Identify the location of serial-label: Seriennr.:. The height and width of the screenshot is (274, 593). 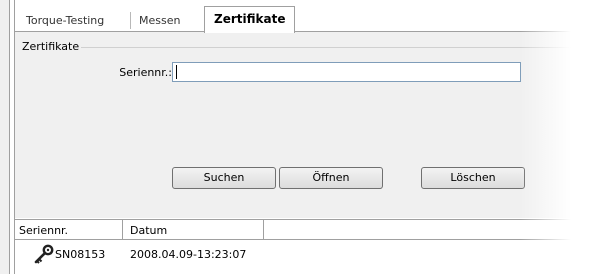
(145, 72).